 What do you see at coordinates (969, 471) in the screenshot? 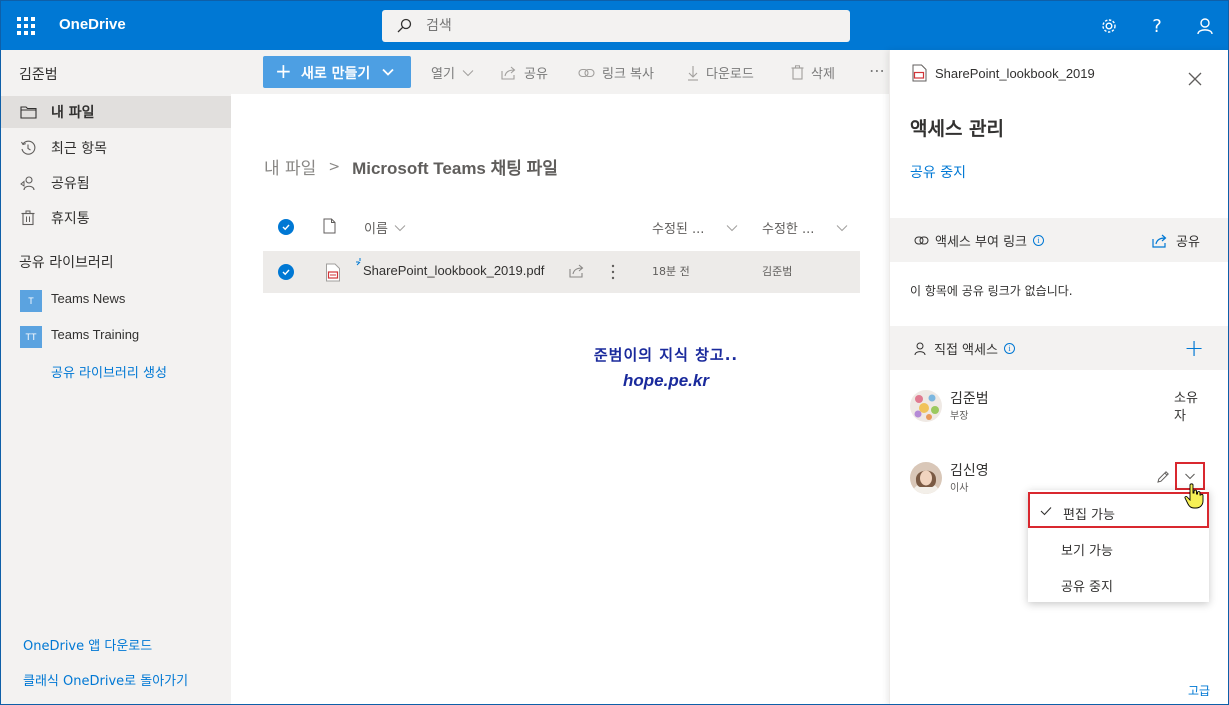
I see `person-name: 김신영` at bounding box center [969, 471].